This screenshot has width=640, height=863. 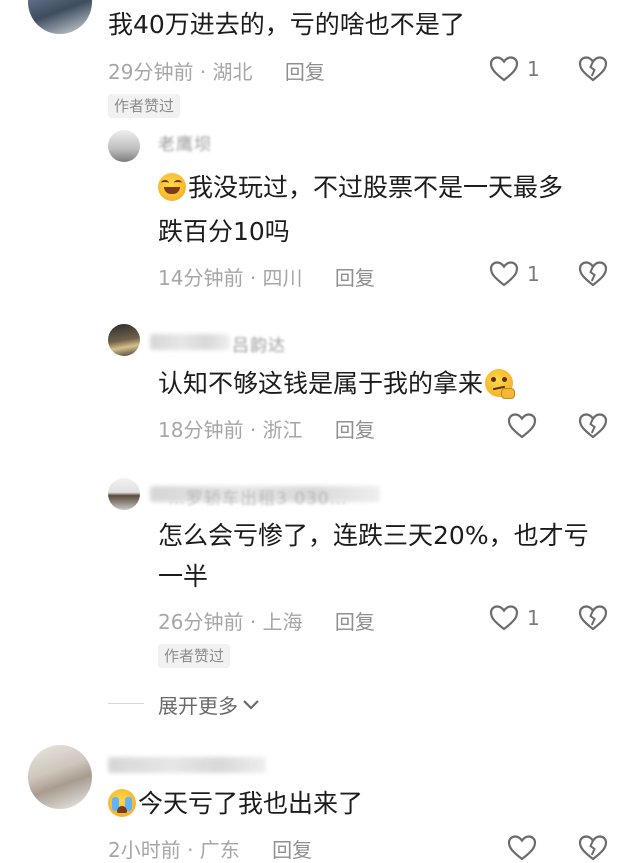 What do you see at coordinates (172, 187) in the screenshot?
I see `rofl-emoji-icon` at bounding box center [172, 187].